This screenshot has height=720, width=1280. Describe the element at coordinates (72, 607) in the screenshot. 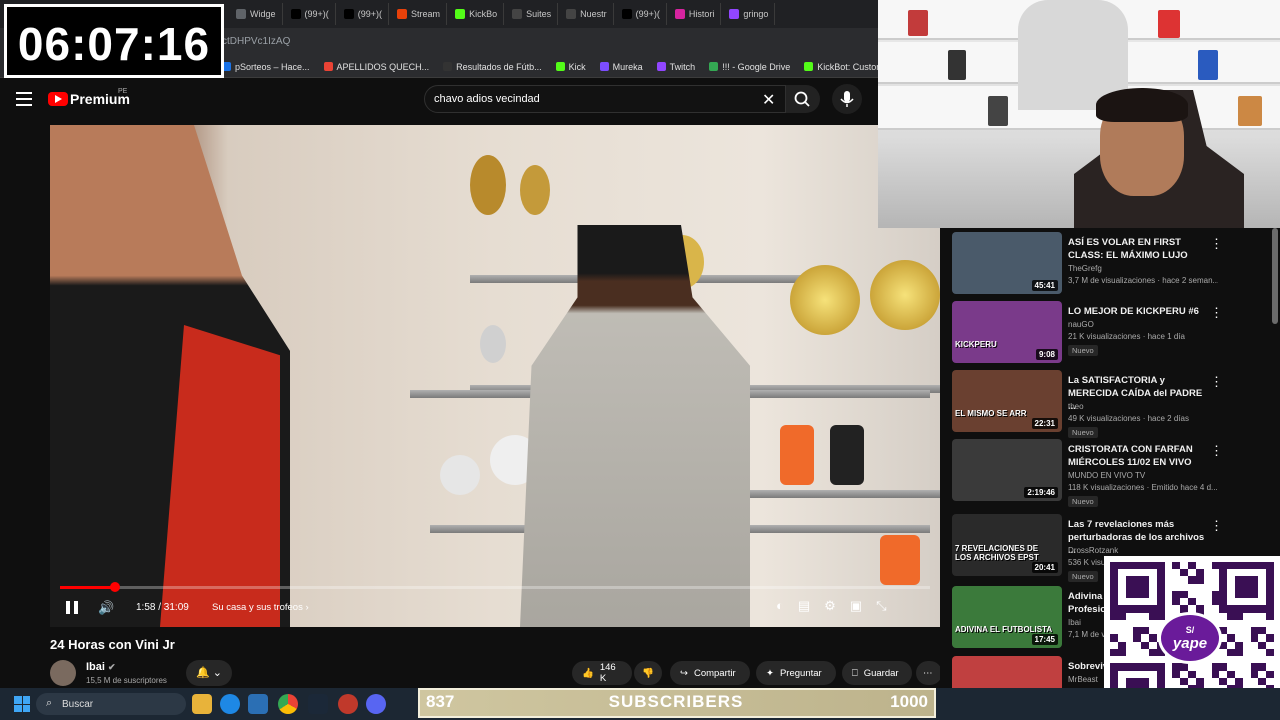

I see `pause-button` at that location.